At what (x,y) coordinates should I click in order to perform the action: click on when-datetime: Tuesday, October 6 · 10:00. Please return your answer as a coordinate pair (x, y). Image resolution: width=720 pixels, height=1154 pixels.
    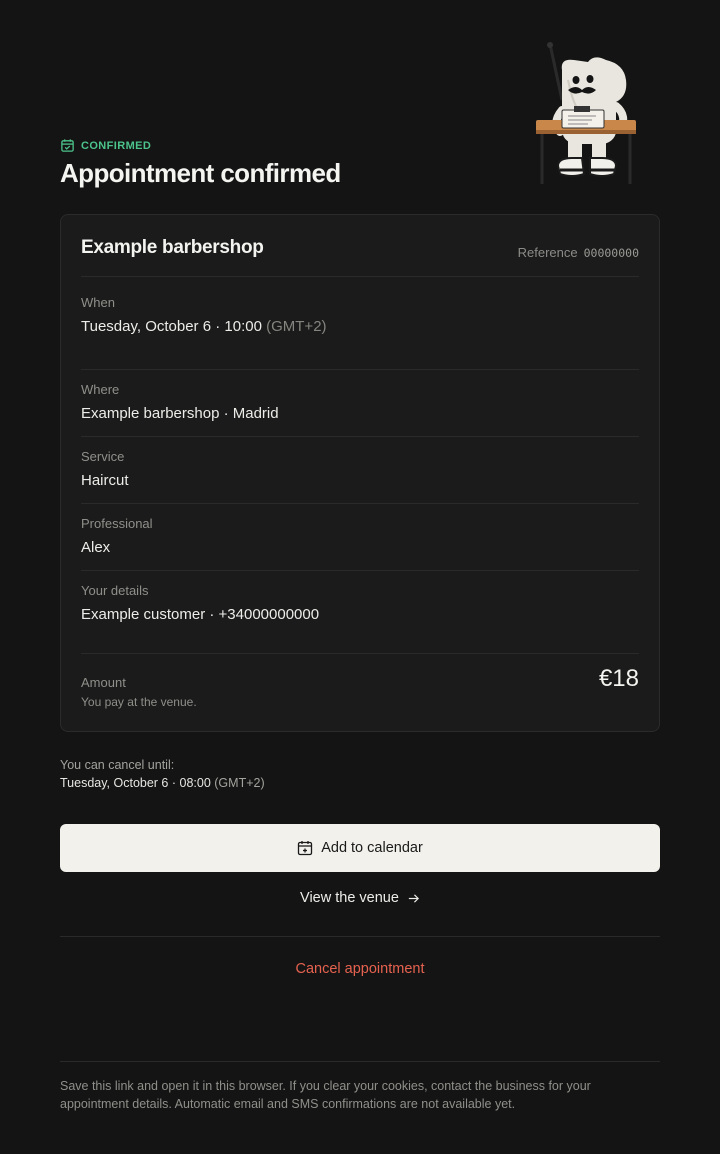
    Looking at the image, I should click on (171, 326).